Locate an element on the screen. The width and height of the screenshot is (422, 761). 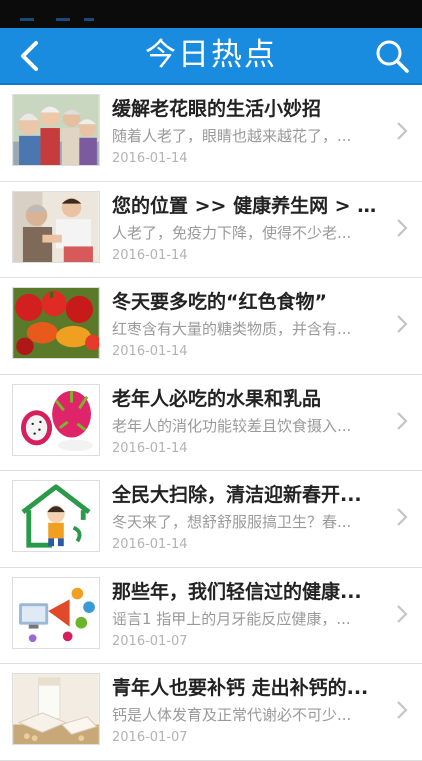
chevron-left-icon is located at coordinates (29, 56).